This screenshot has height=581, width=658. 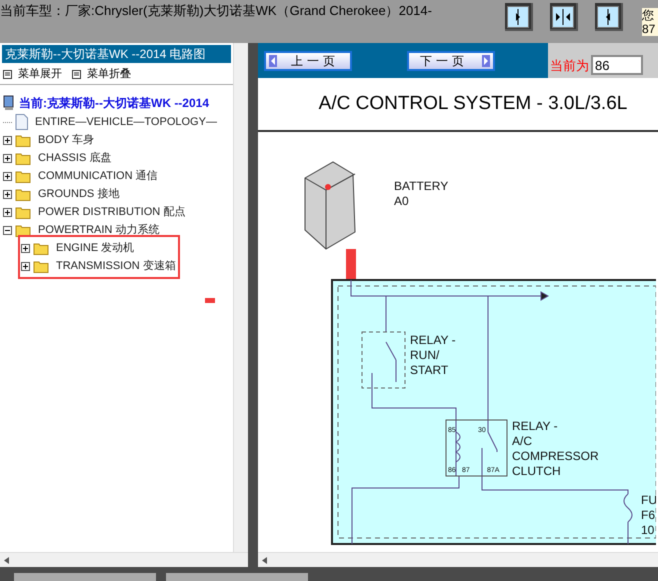 What do you see at coordinates (522, 441) in the screenshot?
I see `relay-label: A/C` at bounding box center [522, 441].